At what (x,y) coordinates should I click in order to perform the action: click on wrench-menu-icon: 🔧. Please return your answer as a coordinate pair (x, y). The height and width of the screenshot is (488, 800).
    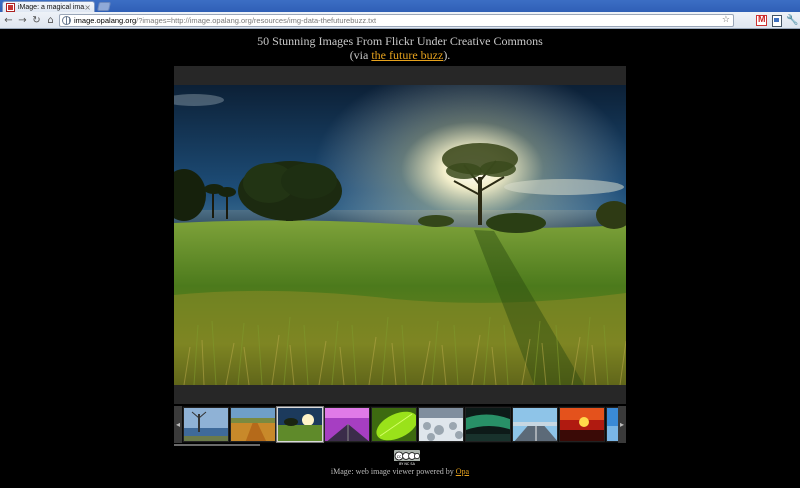
    Looking at the image, I should click on (792, 20).